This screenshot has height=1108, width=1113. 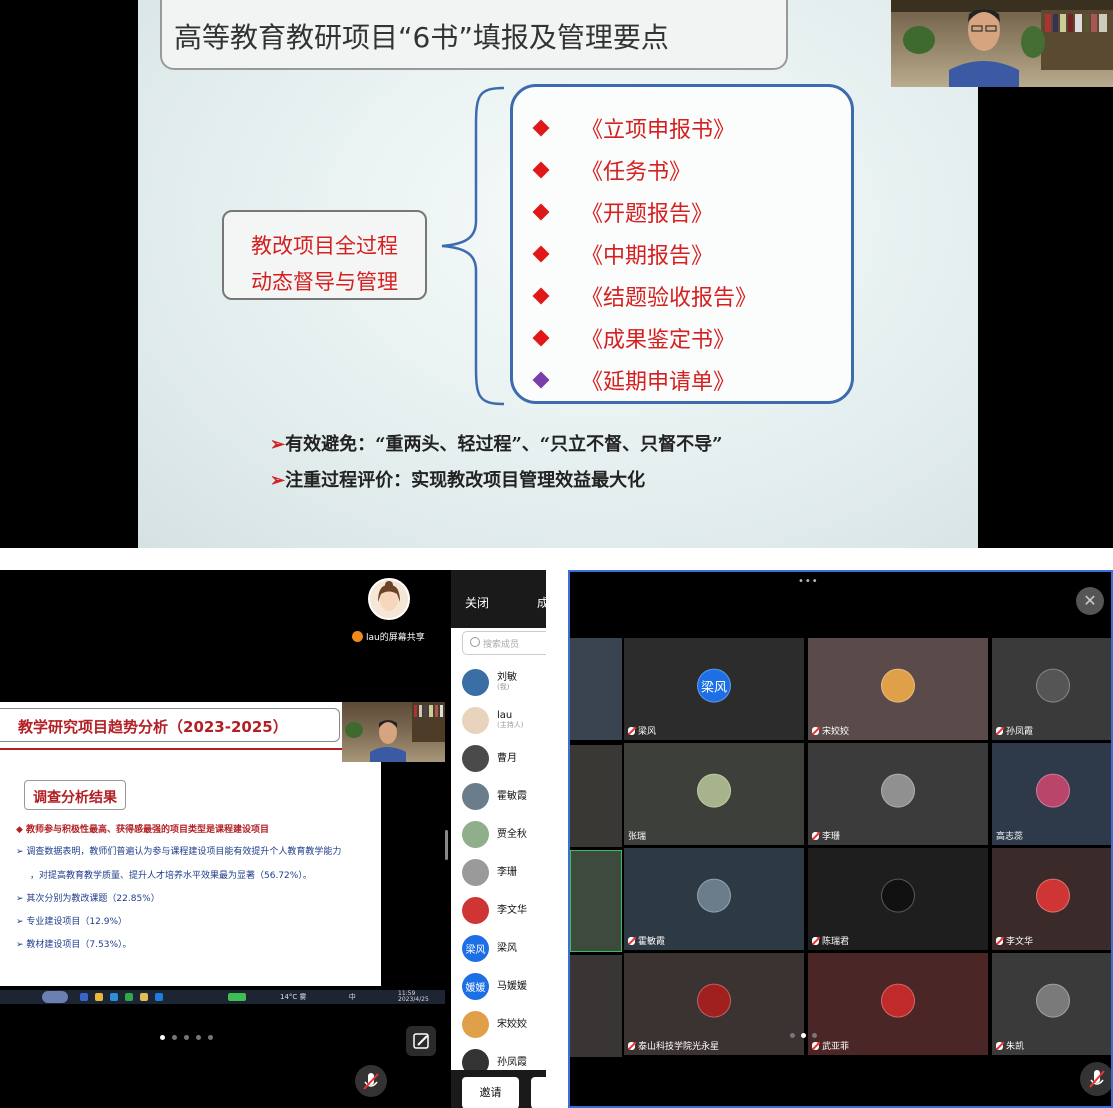 What do you see at coordinates (714, 689) in the screenshot?
I see `participant-tile: 梁风 梁风` at bounding box center [714, 689].